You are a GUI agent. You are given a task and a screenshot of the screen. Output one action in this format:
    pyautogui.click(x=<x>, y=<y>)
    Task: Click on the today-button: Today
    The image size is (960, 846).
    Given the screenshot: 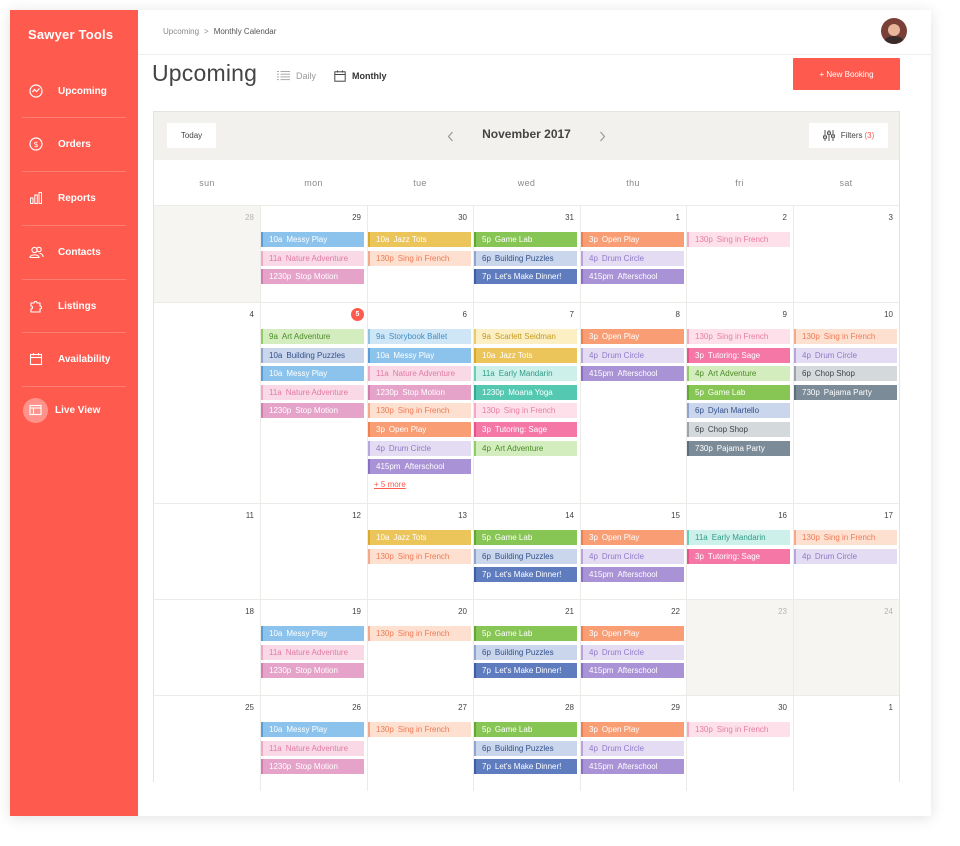 What is the action you would take?
    pyautogui.click(x=191, y=135)
    